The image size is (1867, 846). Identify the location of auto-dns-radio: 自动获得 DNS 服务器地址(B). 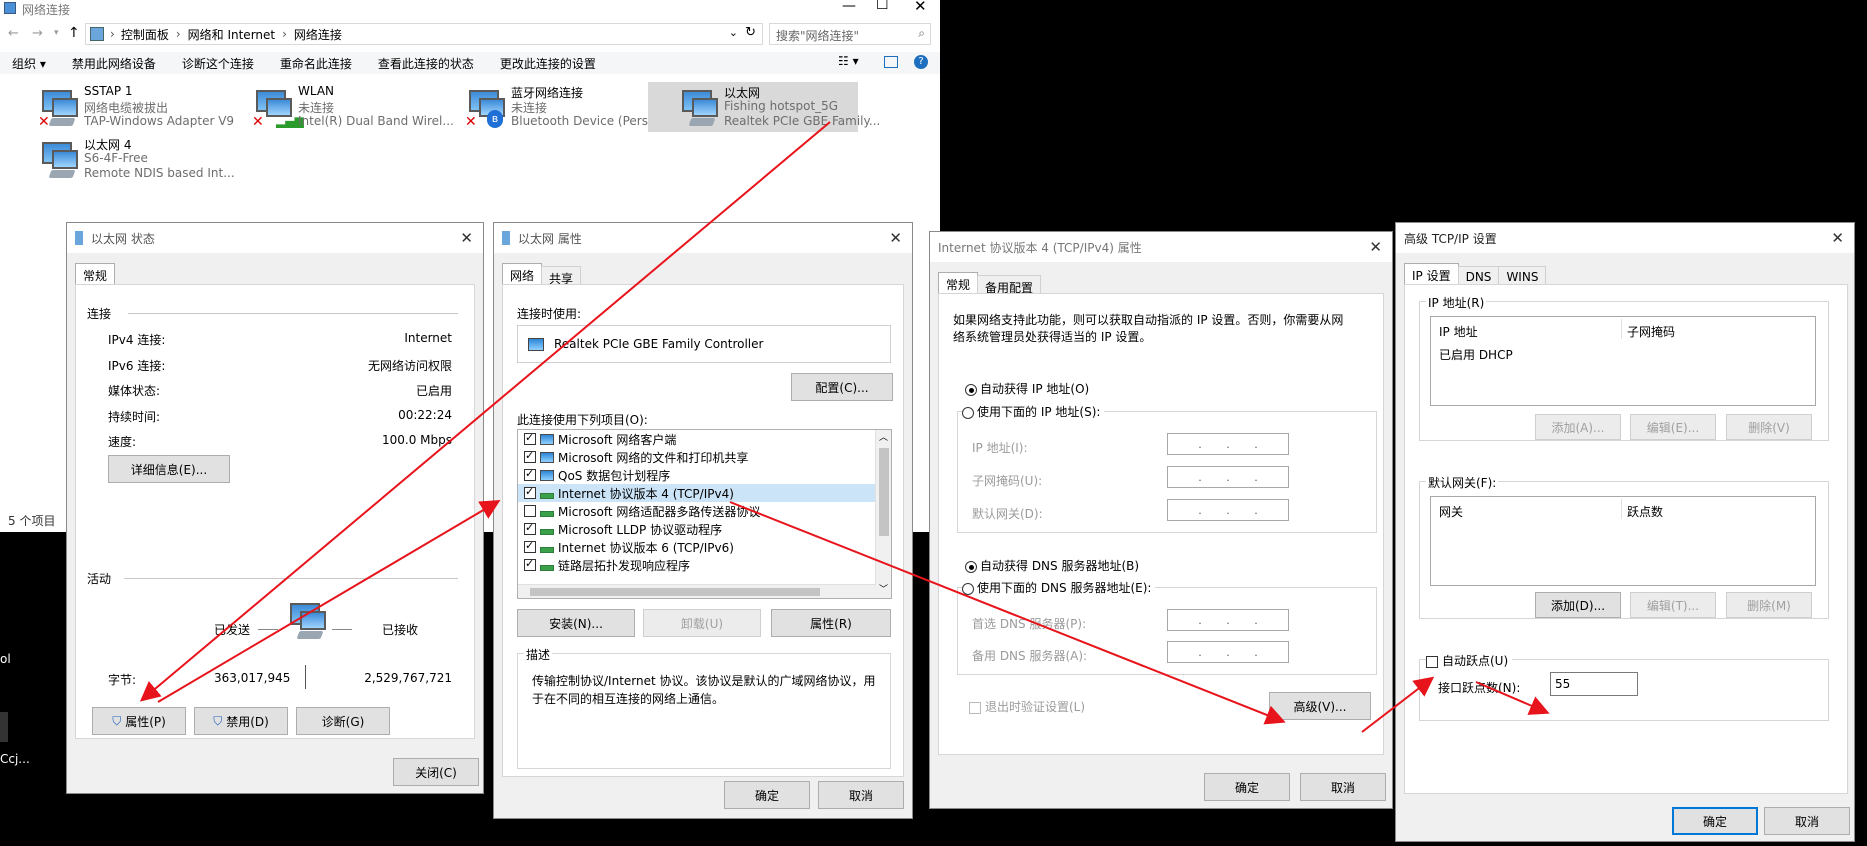
(1052, 565).